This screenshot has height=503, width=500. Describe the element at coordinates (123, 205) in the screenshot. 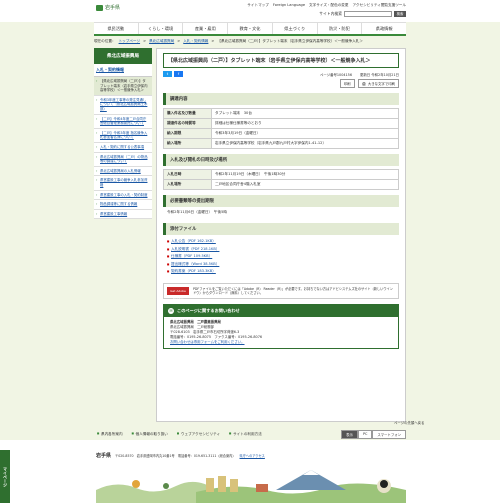

I see `sidebar-item: 物品調達等に関する情報` at that location.